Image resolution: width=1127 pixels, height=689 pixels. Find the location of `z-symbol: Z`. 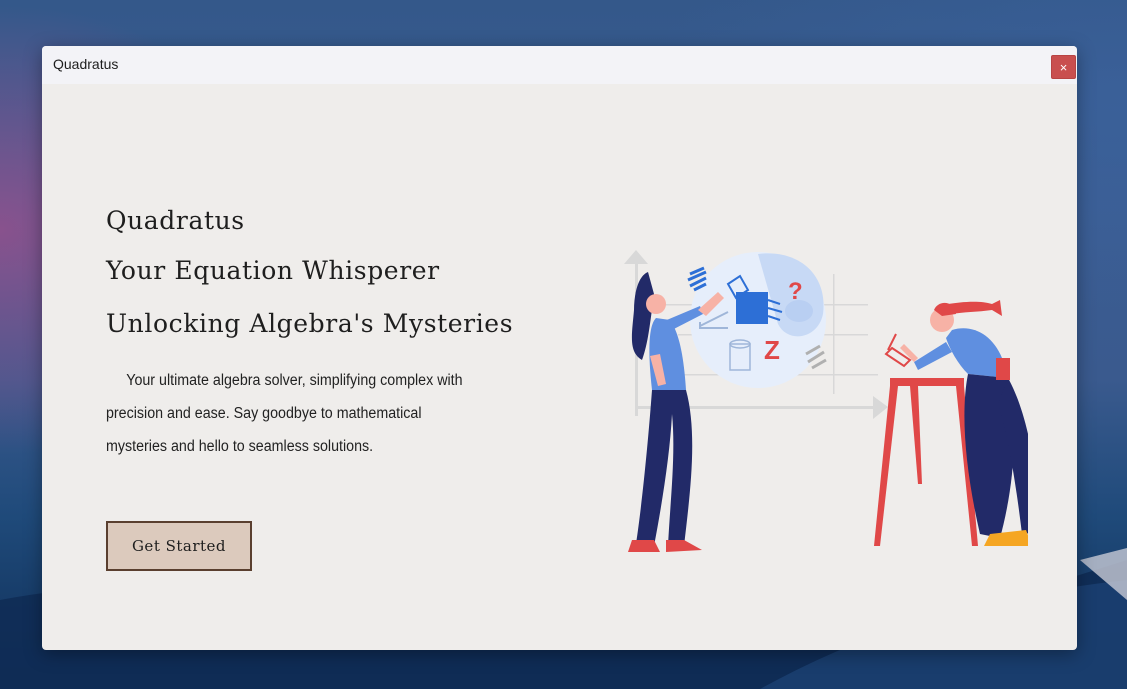

z-symbol: Z is located at coordinates (772, 350).